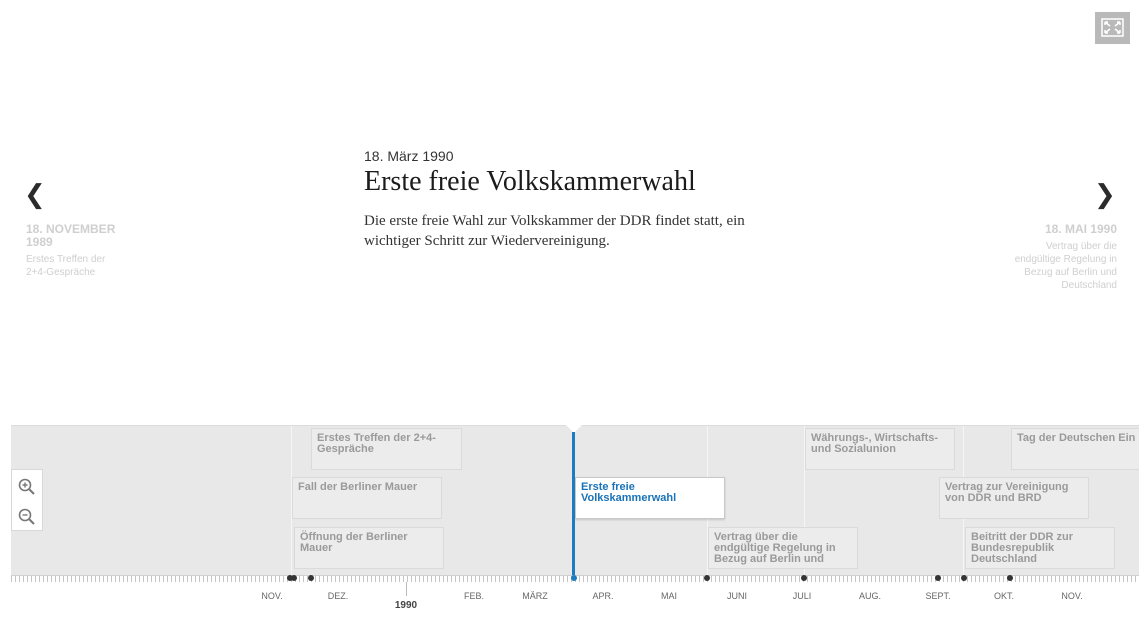  What do you see at coordinates (406, 605) in the screenshot?
I see `year-label: 1990` at bounding box center [406, 605].